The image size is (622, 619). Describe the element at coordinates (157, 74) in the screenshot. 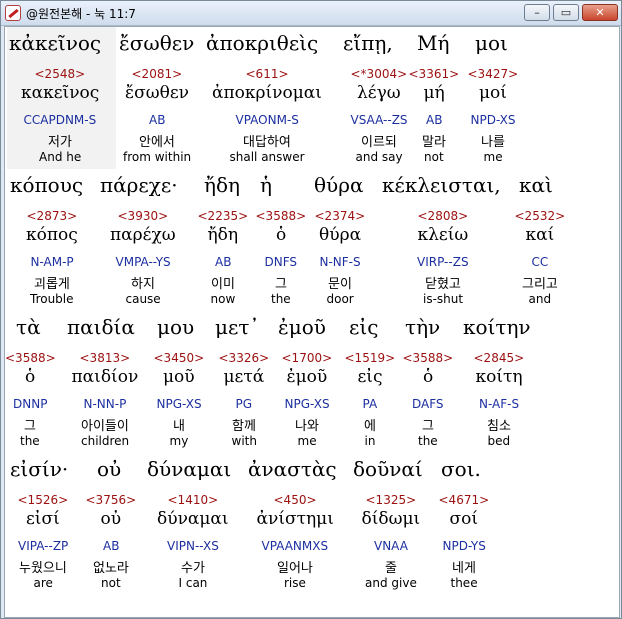

I see `strong-number: <2081>` at that location.